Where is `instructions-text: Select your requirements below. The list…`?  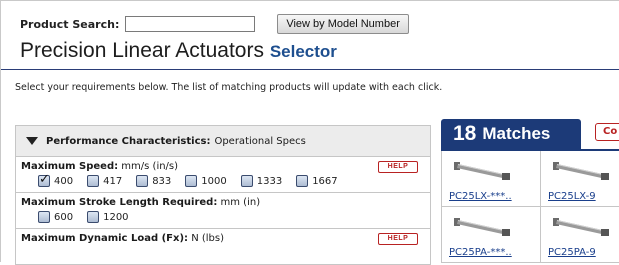
instructions-text: Select your requirements below. The list… is located at coordinates (229, 87).